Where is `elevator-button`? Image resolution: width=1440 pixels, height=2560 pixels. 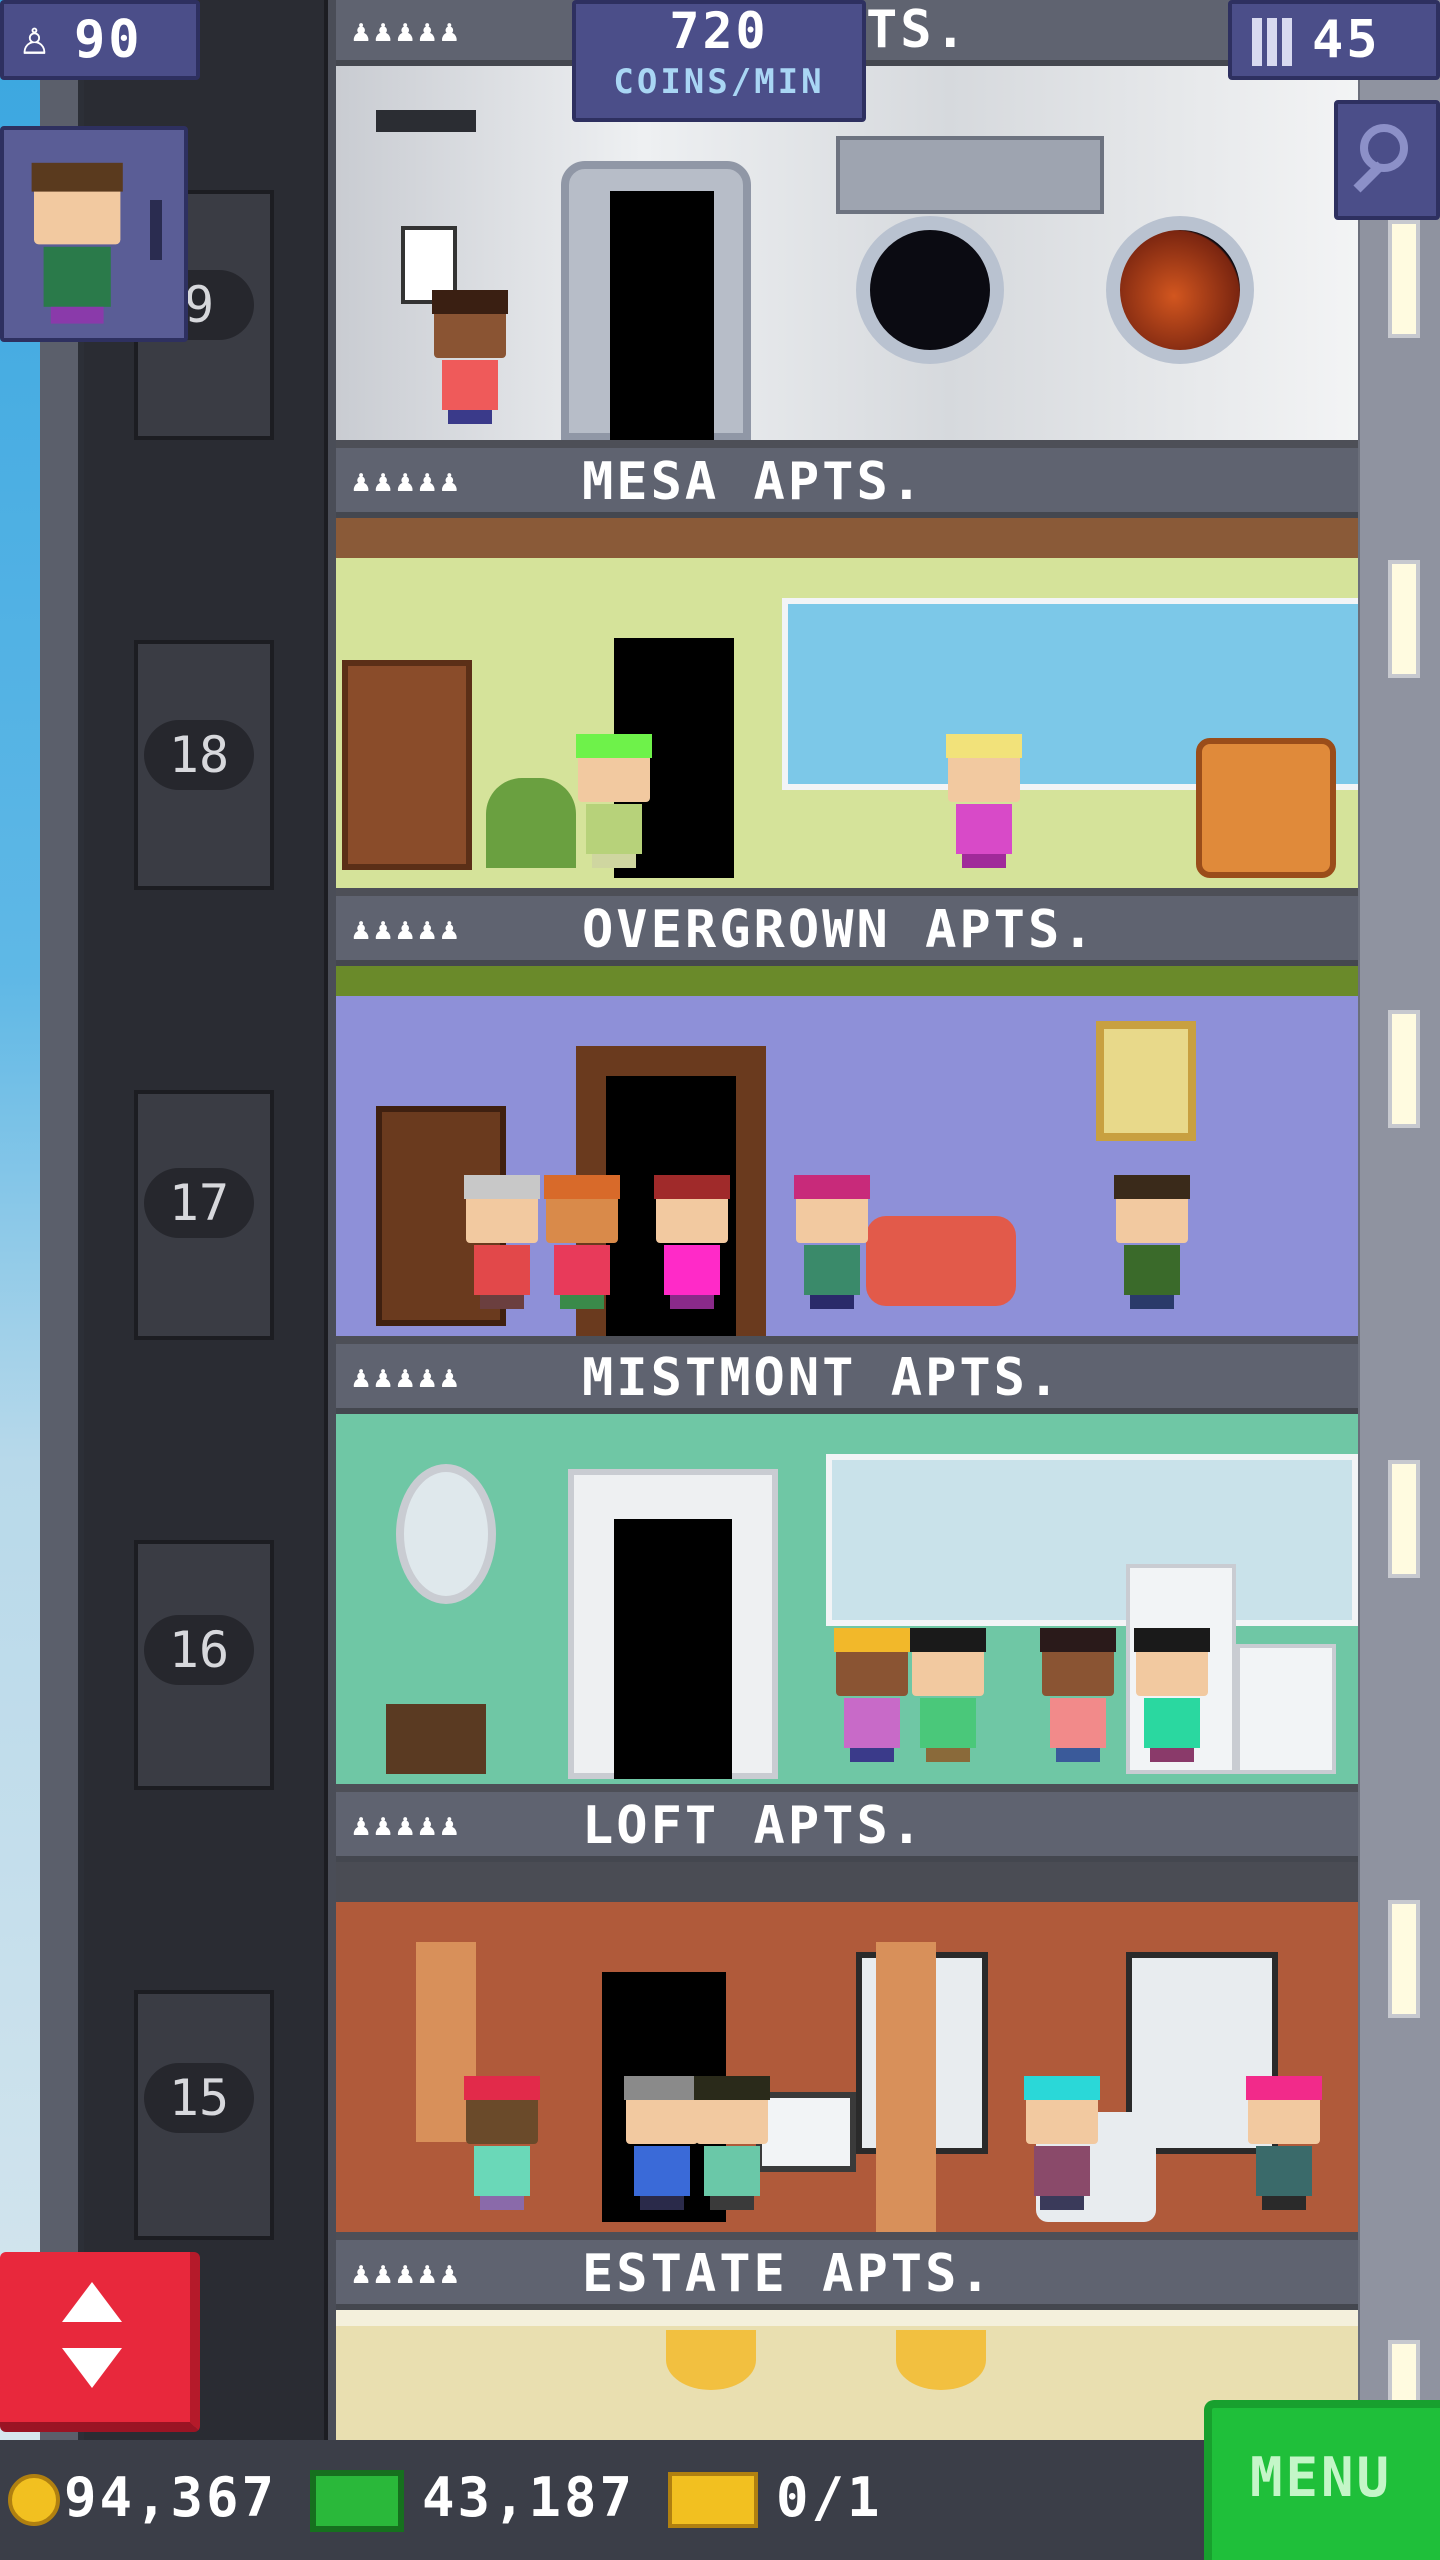
elevator-button is located at coordinates (100, 2342).